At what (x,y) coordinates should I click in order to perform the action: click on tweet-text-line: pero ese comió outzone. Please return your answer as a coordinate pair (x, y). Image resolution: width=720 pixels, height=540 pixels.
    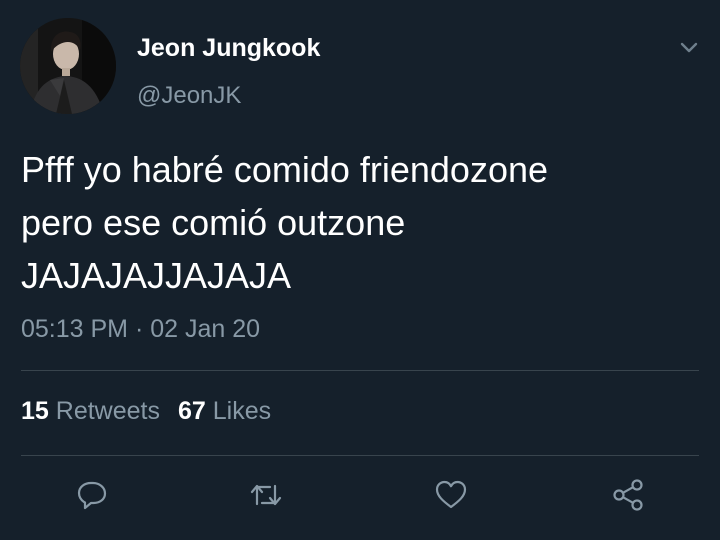
    Looking at the image, I should click on (213, 222).